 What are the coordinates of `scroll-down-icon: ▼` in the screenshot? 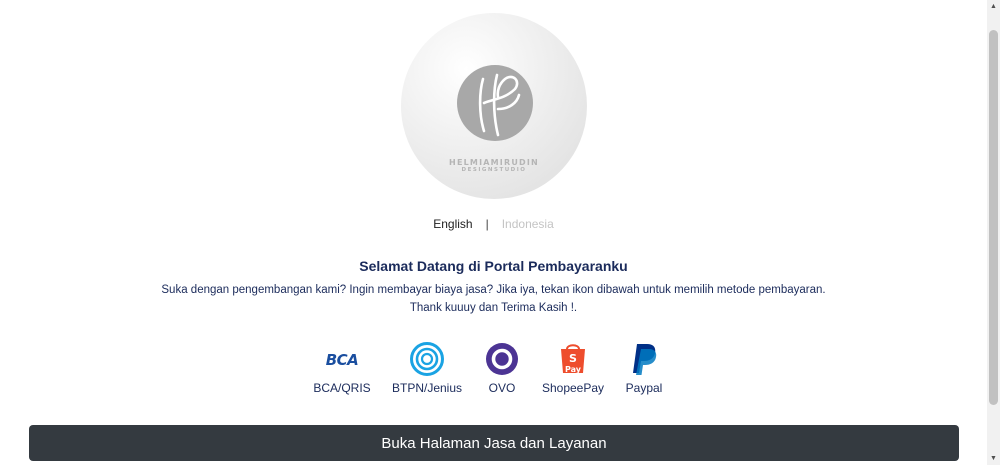 It's located at (993, 458).